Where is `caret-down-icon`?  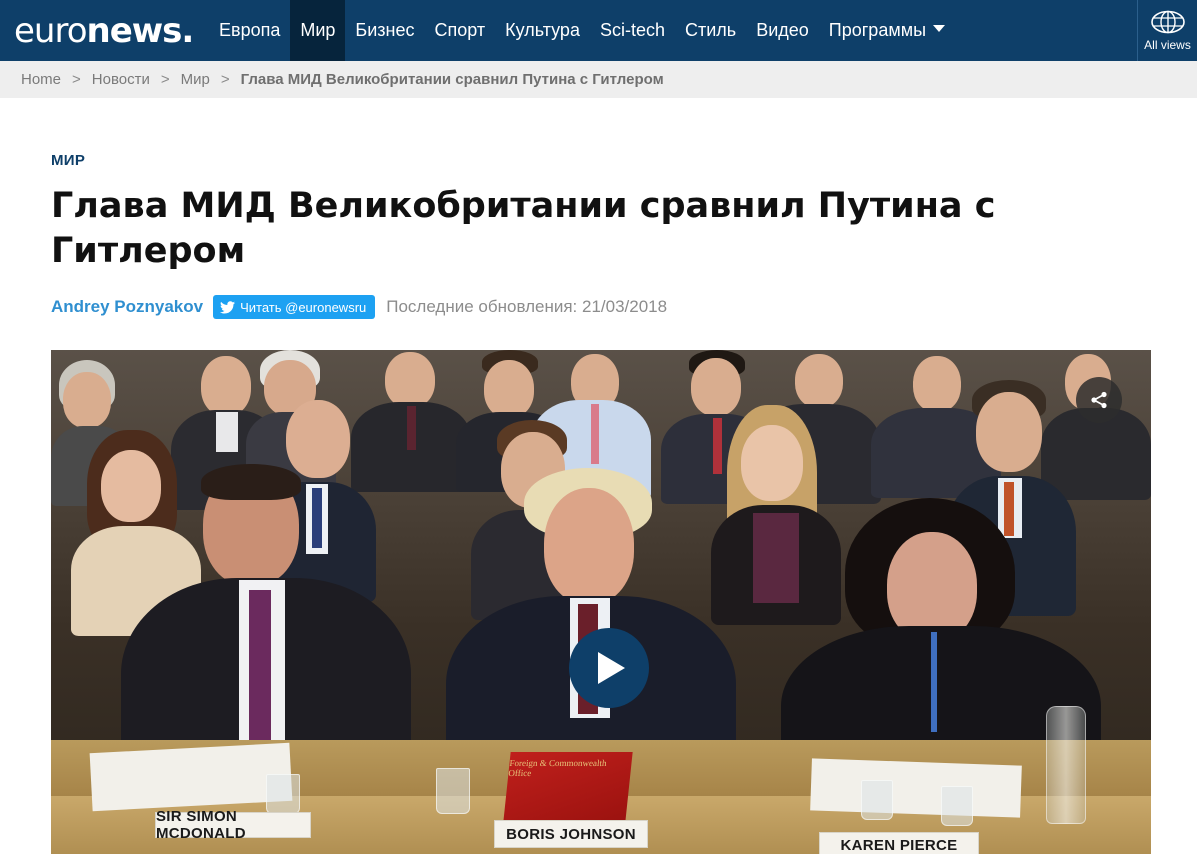
caret-down-icon is located at coordinates (939, 28).